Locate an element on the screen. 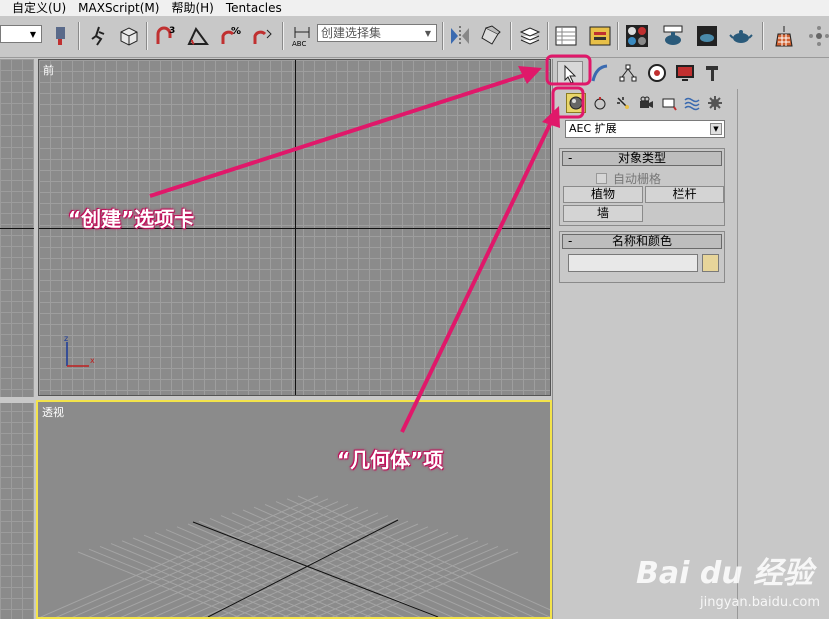 This screenshot has height=619, width=829. hammer-icon is located at coordinates (712, 73).